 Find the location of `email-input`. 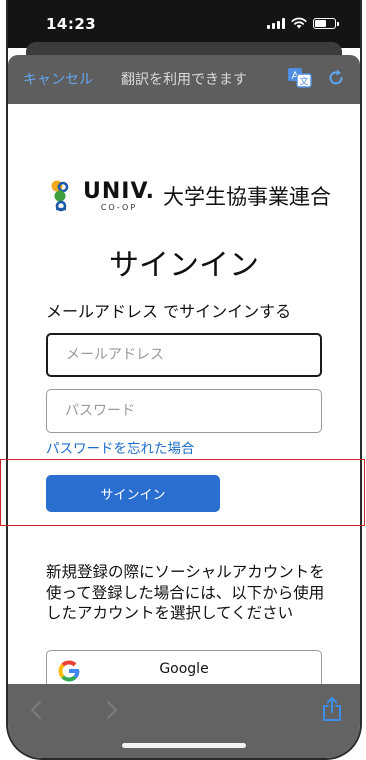

email-input is located at coordinates (184, 355).